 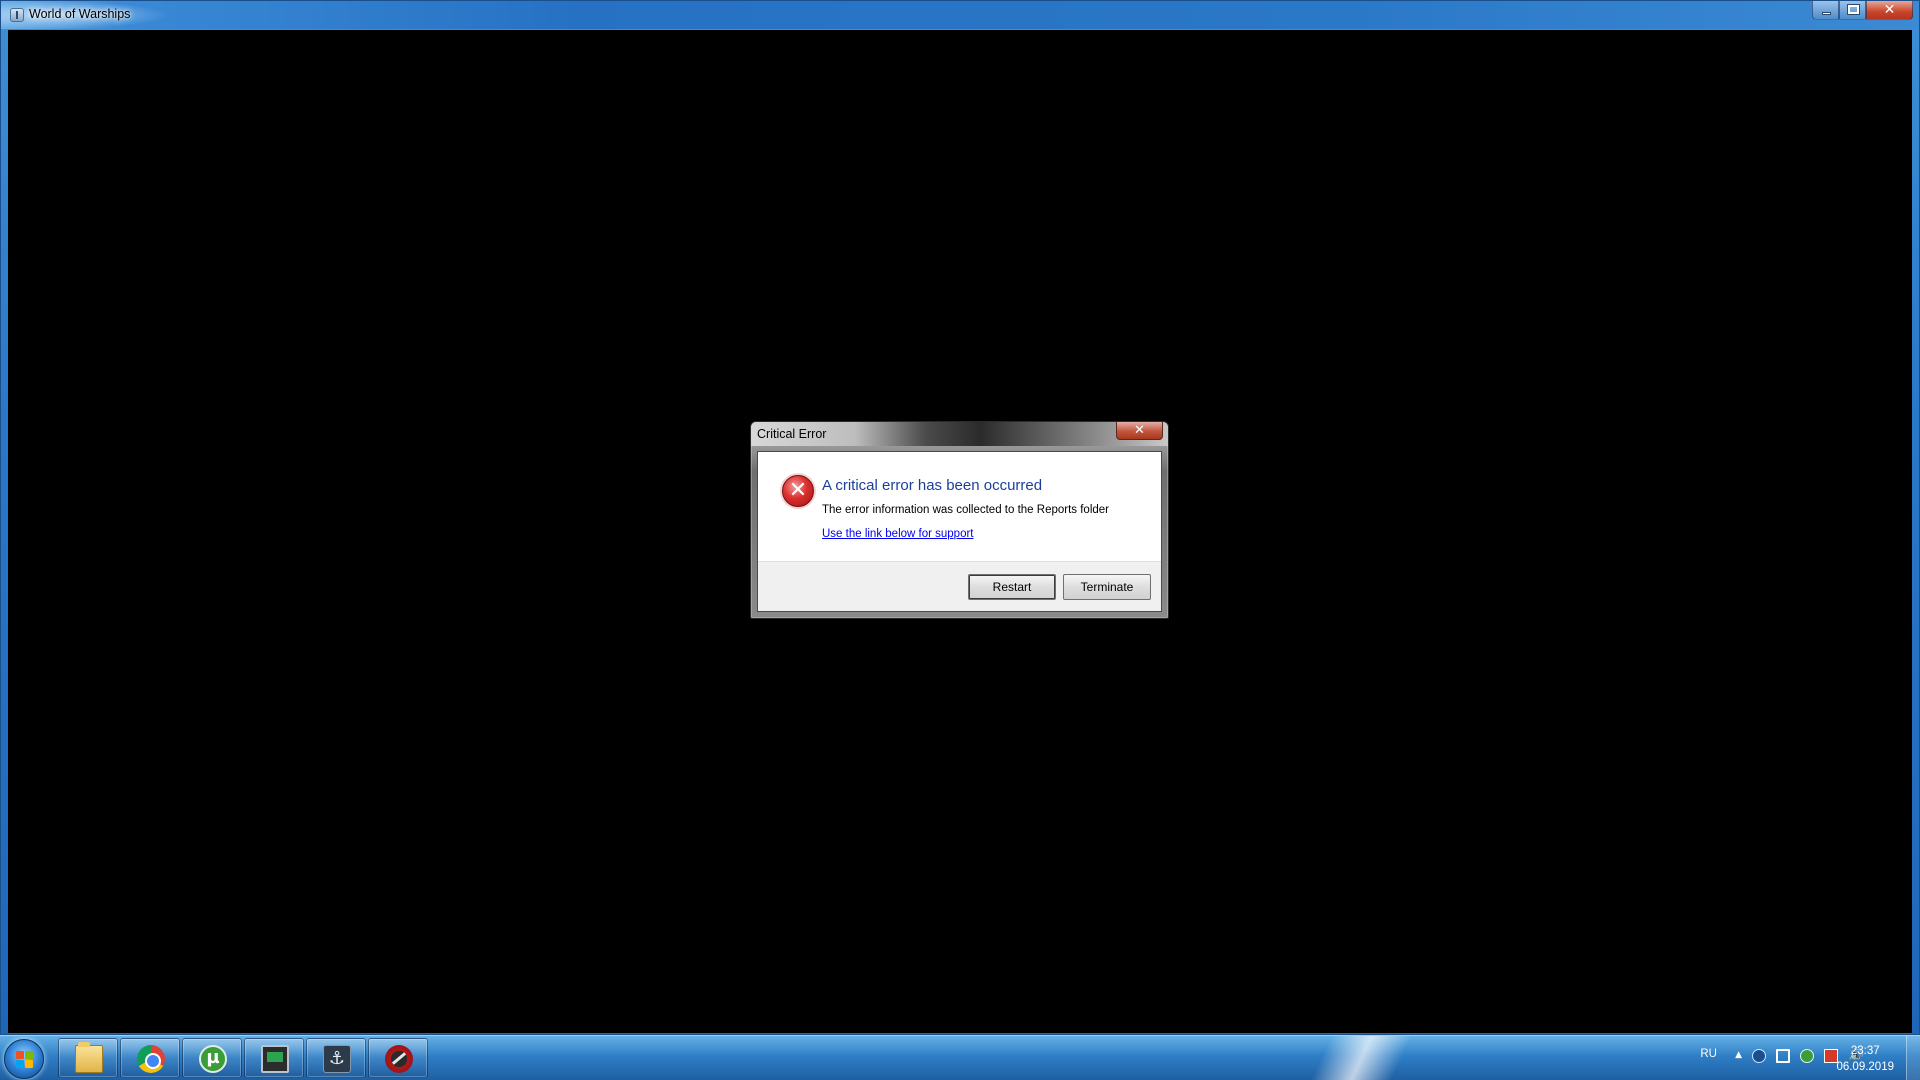 What do you see at coordinates (960, 15) in the screenshot?
I see `window-titlebar: World of Warships ✕` at bounding box center [960, 15].